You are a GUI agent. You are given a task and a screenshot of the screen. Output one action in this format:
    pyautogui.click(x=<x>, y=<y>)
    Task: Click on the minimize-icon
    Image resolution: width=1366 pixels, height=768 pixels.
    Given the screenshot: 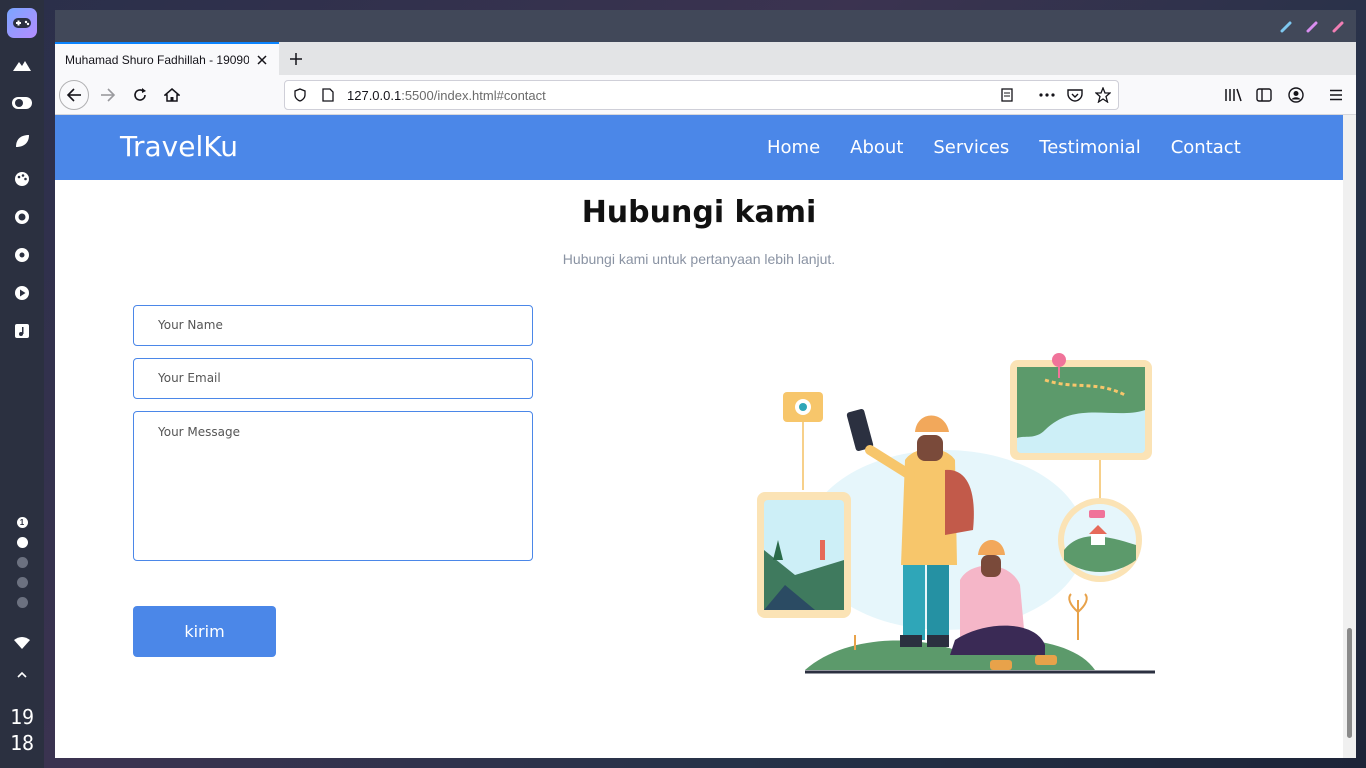 What is the action you would take?
    pyautogui.click(x=1286, y=26)
    